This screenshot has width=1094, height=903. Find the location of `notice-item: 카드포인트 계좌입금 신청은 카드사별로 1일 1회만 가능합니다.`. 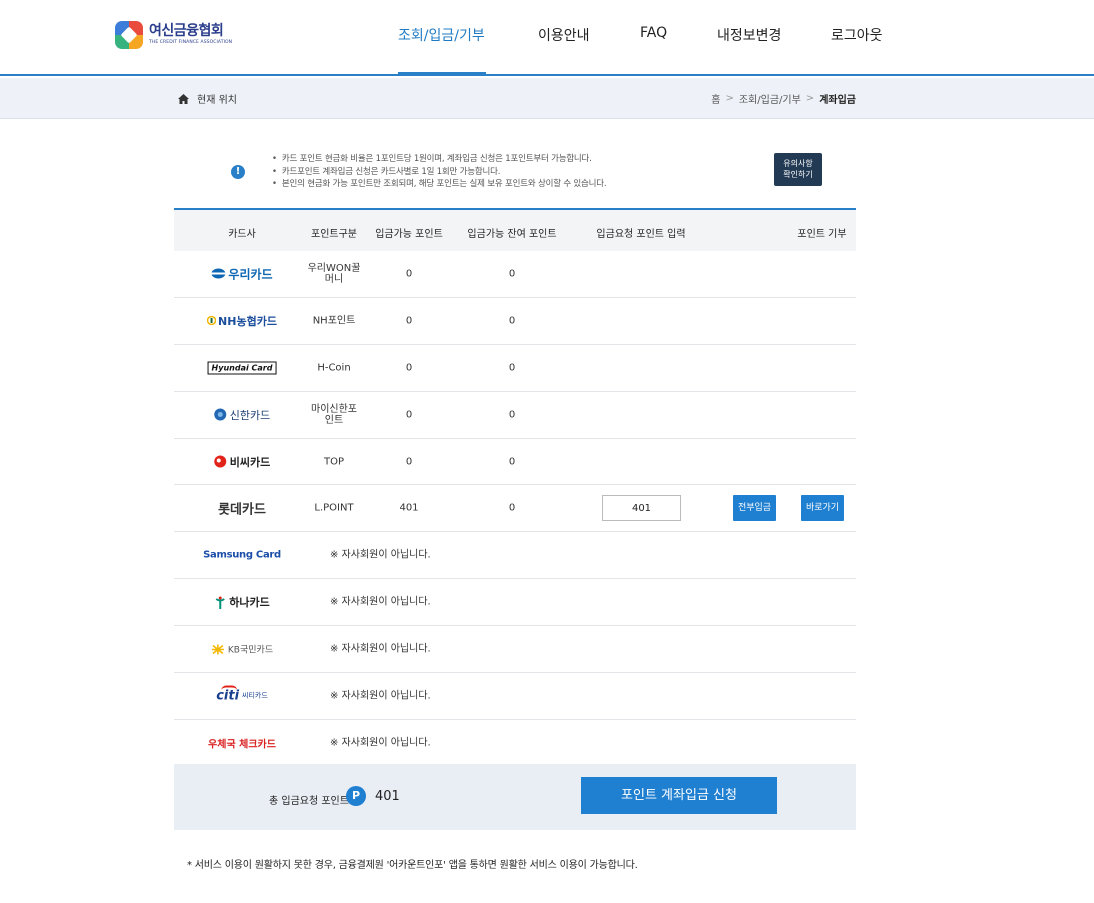

notice-item: 카드포인트 계좌입금 신청은 카드사별로 1일 1회만 가능합니다. is located at coordinates (439, 172).